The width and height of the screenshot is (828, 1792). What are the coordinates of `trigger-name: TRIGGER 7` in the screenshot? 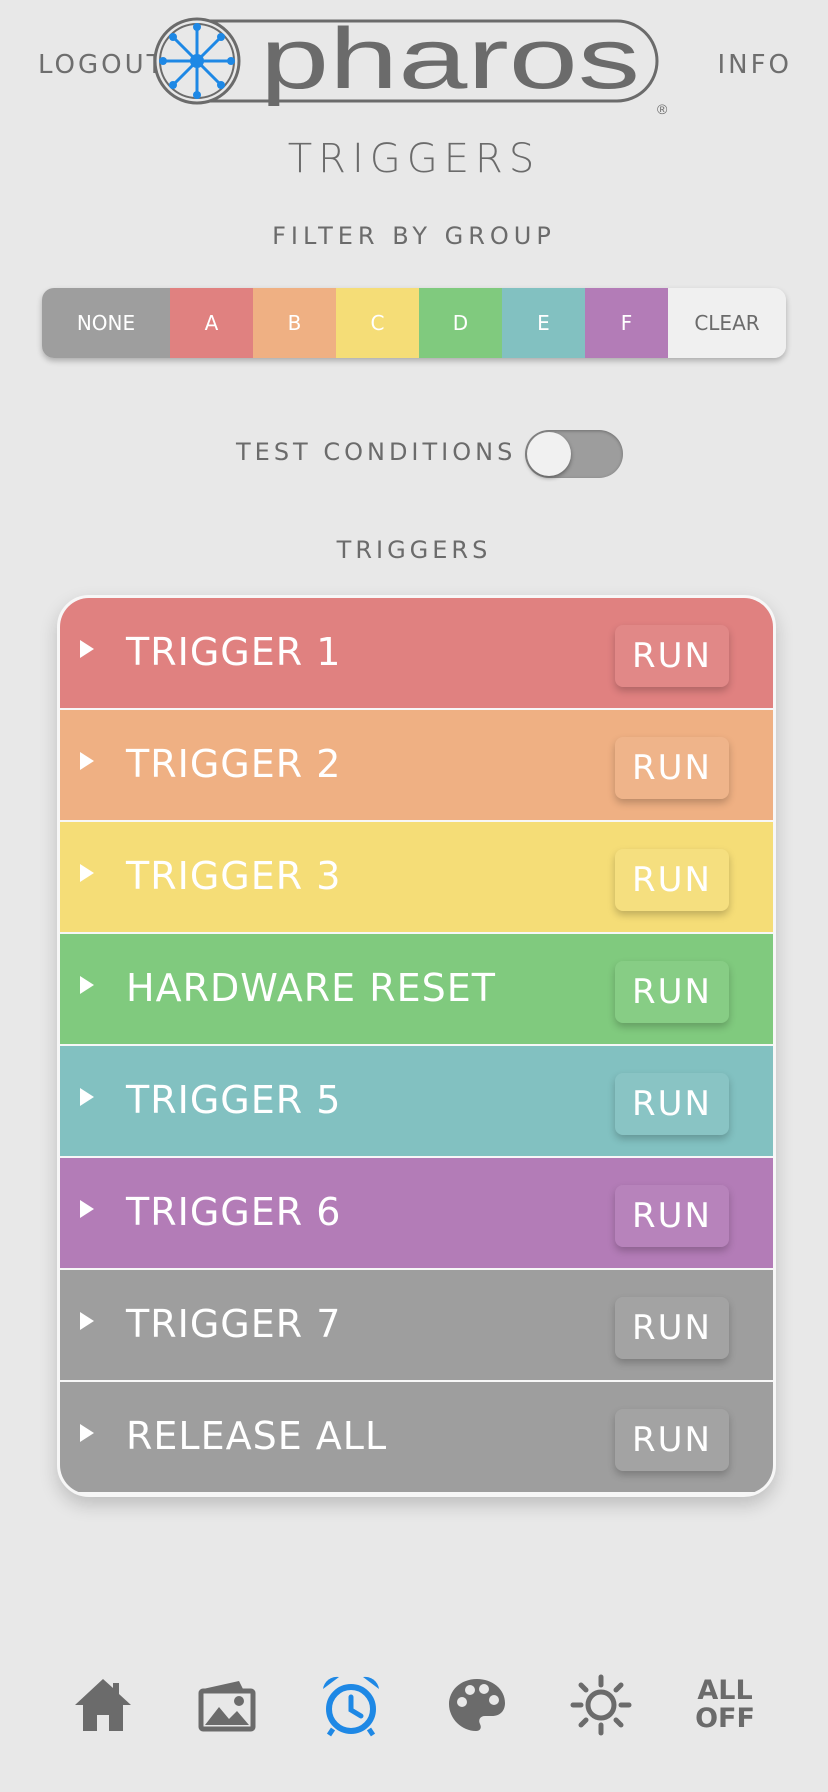 It's located at (234, 1324).